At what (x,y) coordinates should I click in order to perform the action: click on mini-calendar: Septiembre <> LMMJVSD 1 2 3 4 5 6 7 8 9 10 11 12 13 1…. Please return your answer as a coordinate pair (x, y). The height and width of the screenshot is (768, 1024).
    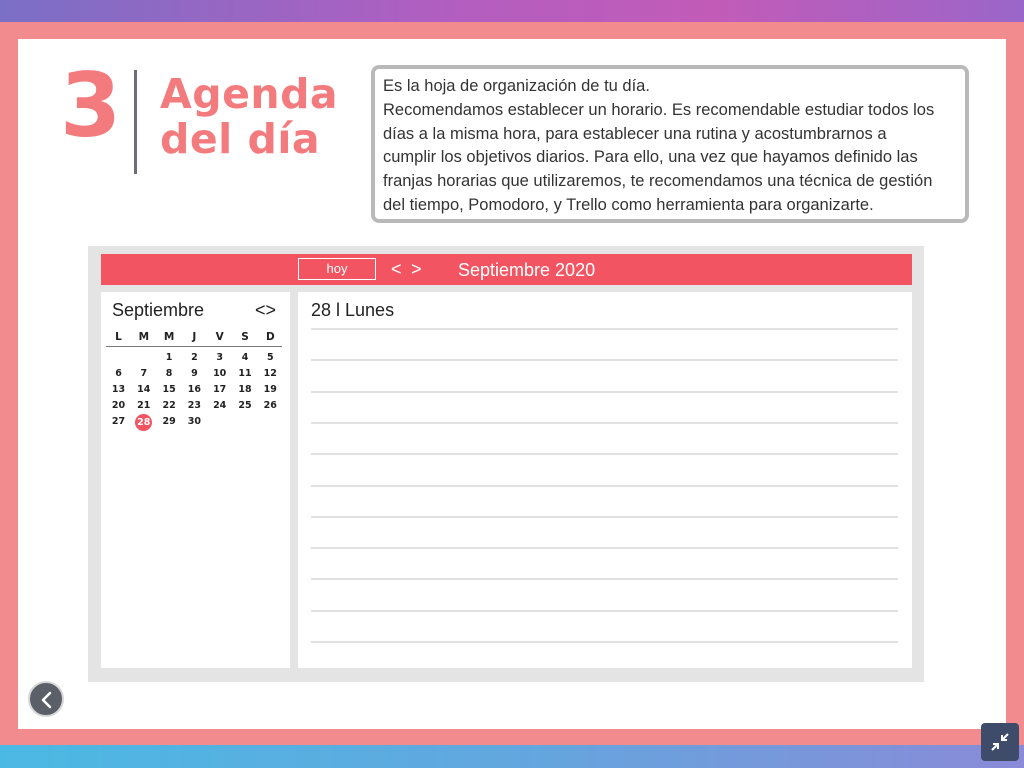
    Looking at the image, I should click on (195, 480).